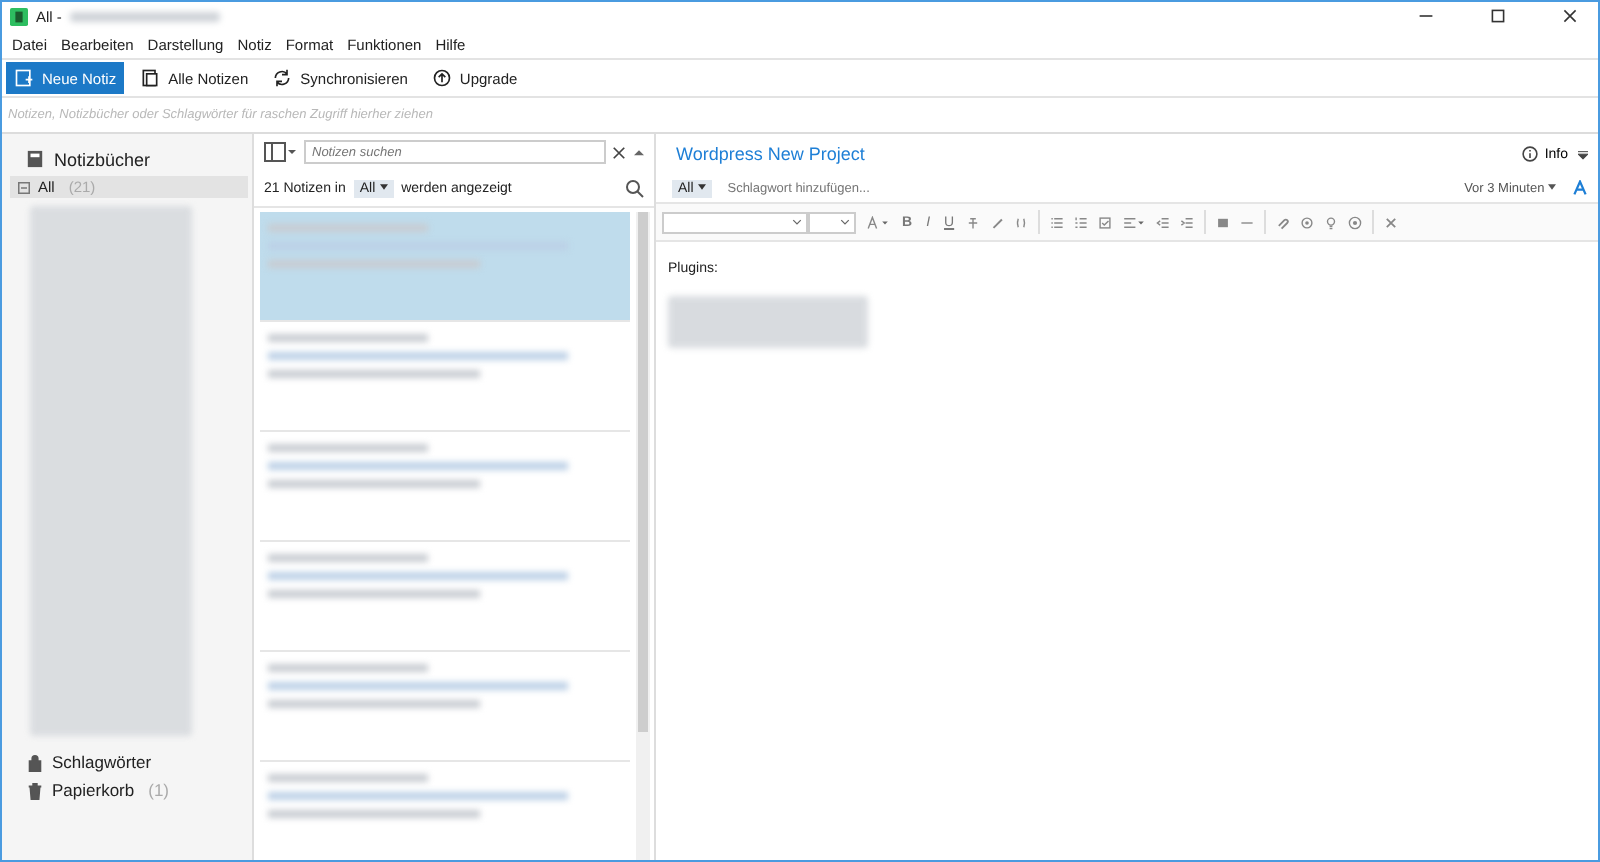 The image size is (1600, 862). What do you see at coordinates (282, 78) in the screenshot?
I see `sync-icon` at bounding box center [282, 78].